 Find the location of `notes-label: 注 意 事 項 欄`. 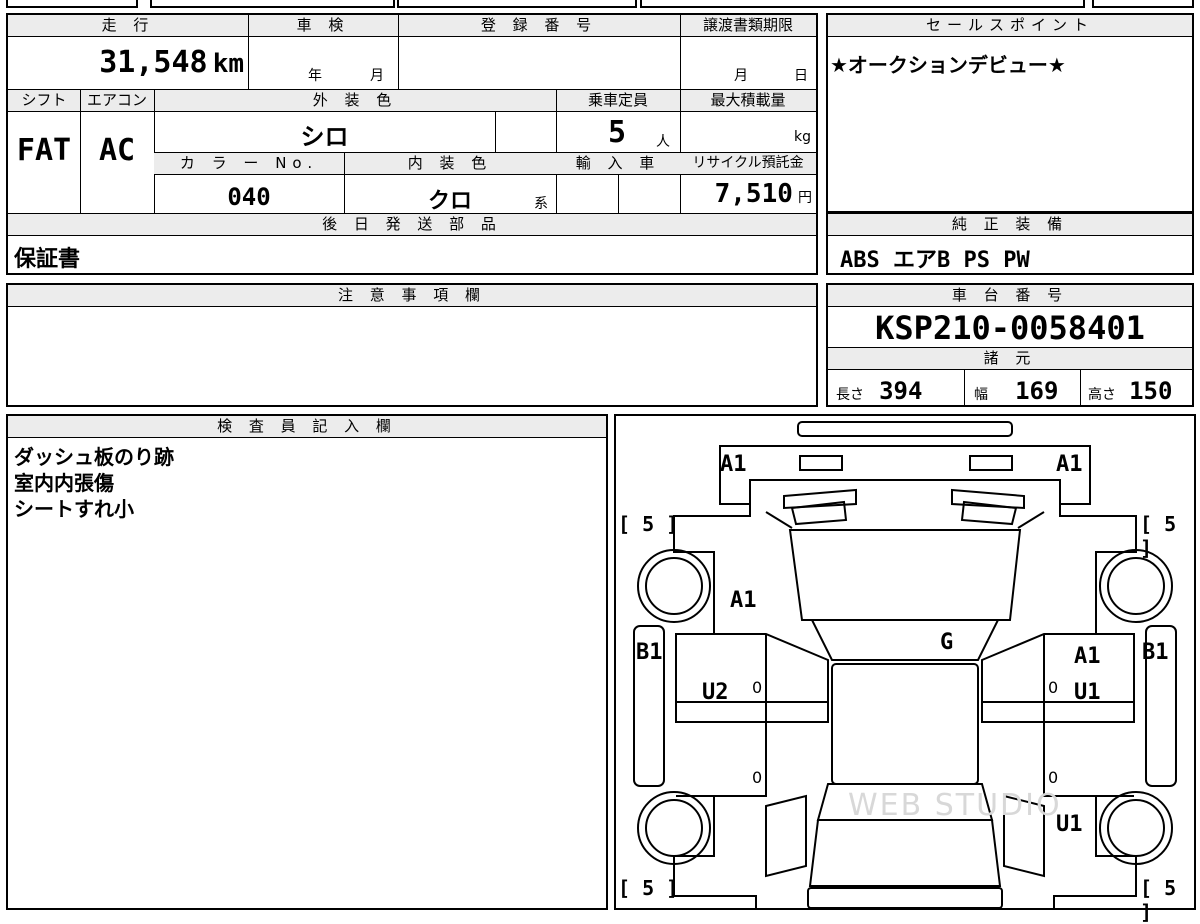

notes-label: 注 意 事 項 欄 is located at coordinates (412, 296).